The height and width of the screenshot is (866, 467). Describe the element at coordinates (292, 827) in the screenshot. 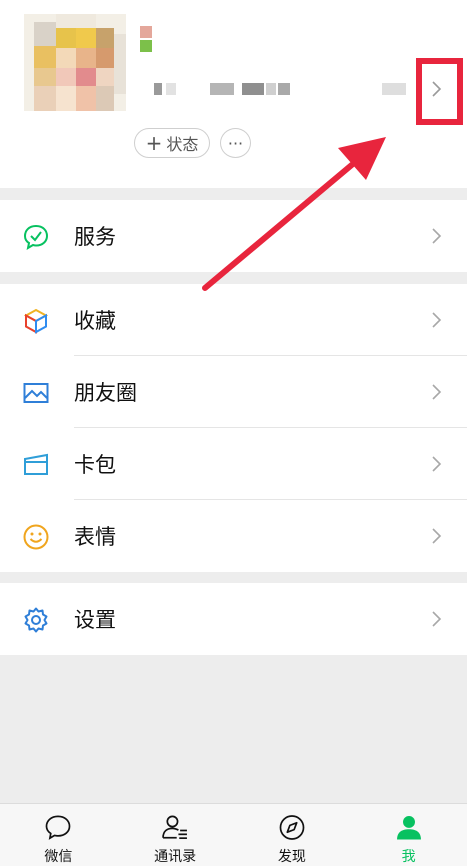

I see `compass-icon` at that location.